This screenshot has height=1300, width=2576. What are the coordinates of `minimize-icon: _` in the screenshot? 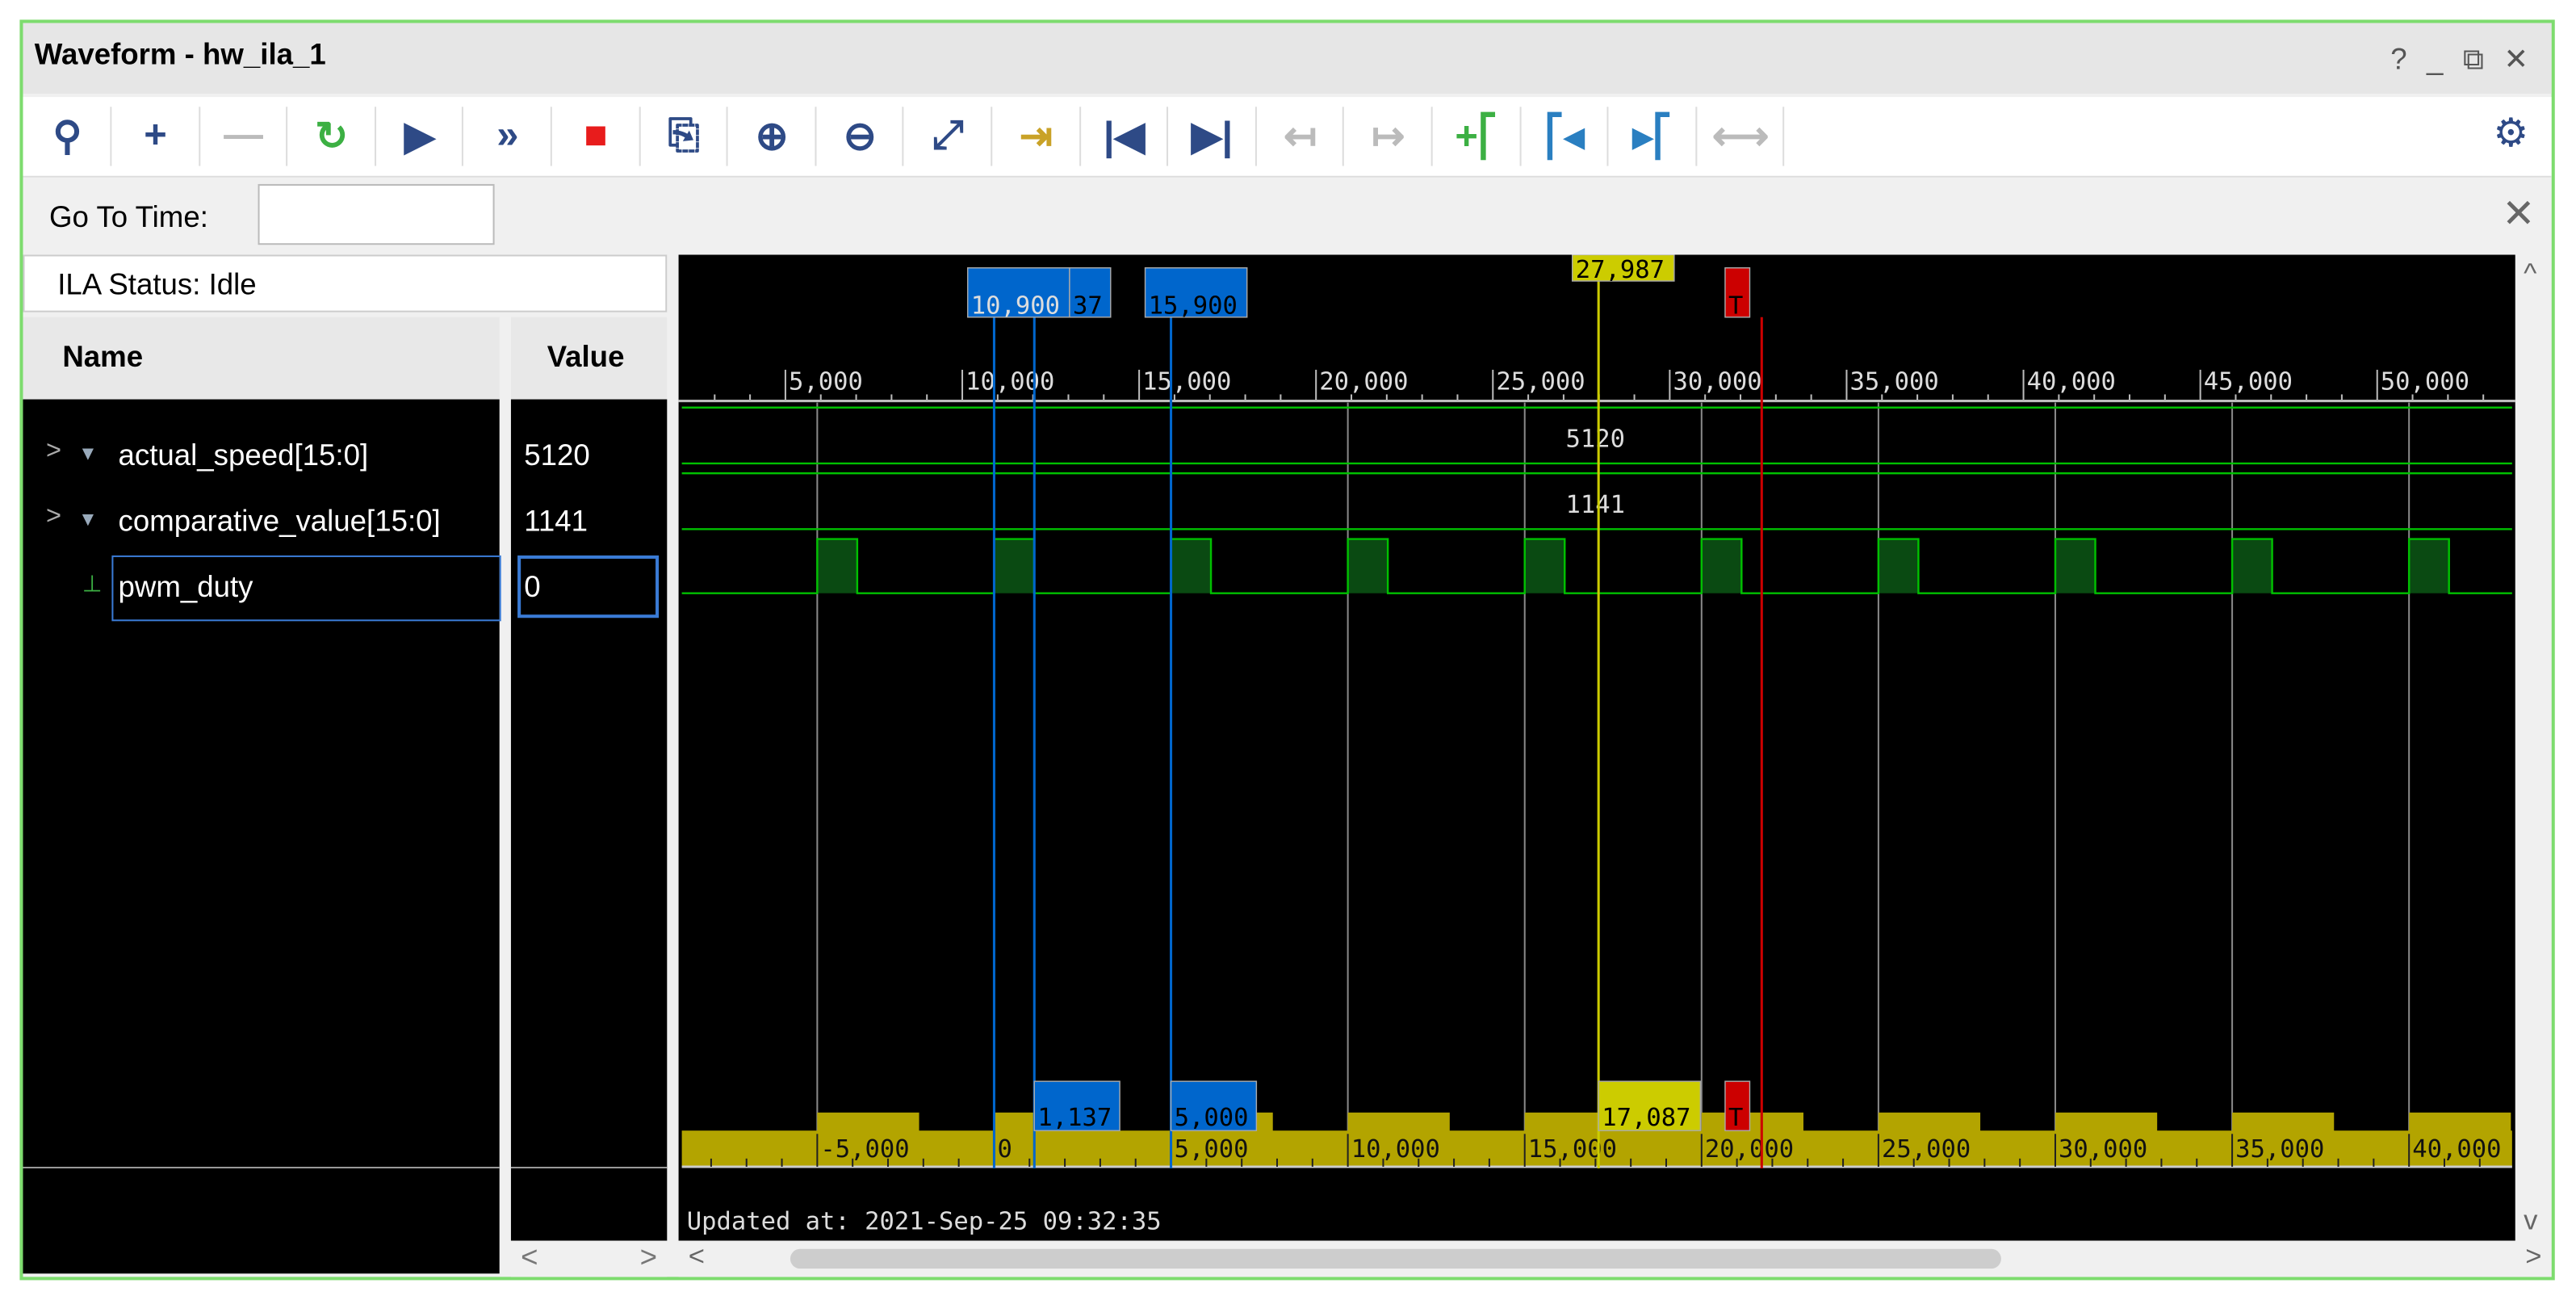 It's located at (2435, 60).